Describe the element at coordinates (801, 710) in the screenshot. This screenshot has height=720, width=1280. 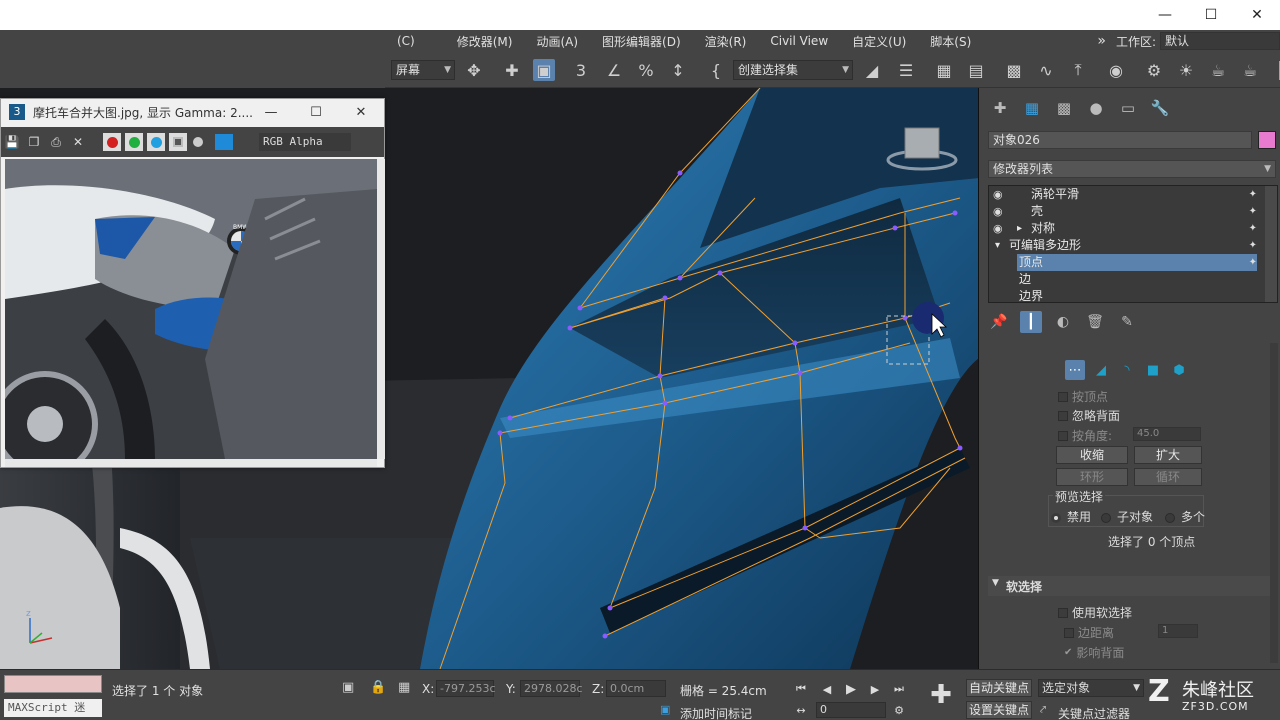
I see `key-mode-icon: ↔` at that location.